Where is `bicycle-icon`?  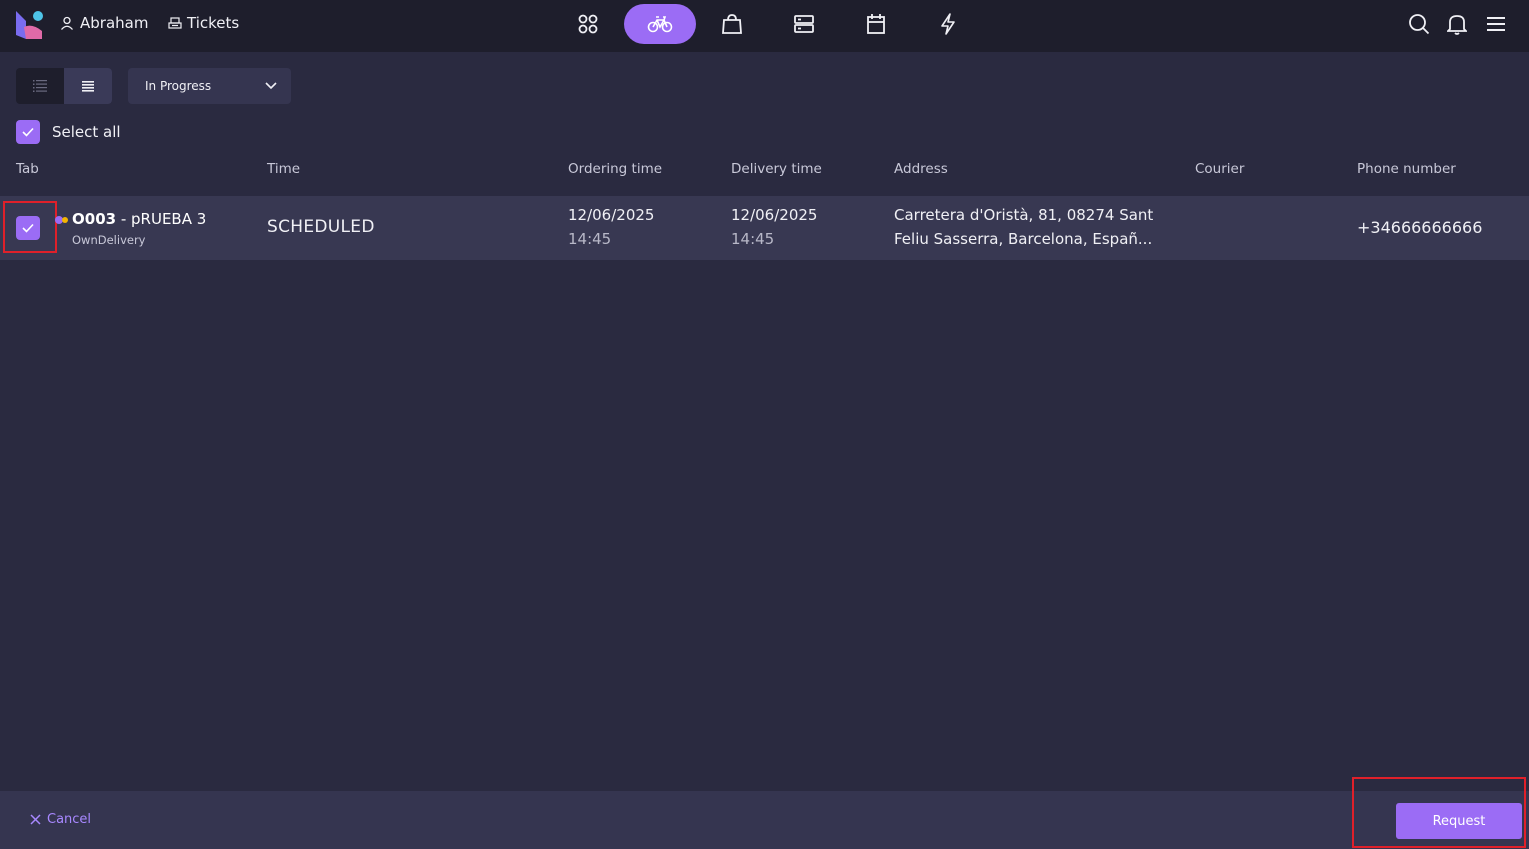
bicycle-icon is located at coordinates (660, 24).